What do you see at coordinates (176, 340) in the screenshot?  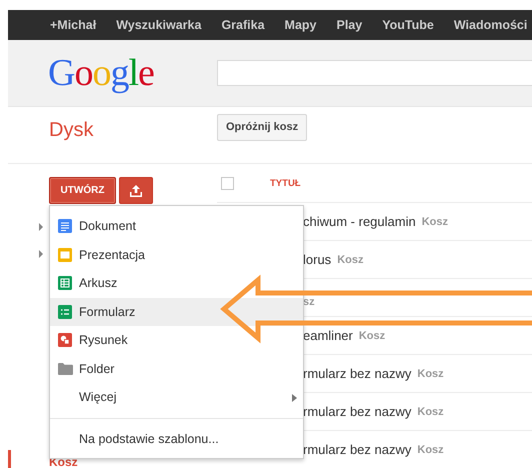 I see `menu-item: Rysunek` at bounding box center [176, 340].